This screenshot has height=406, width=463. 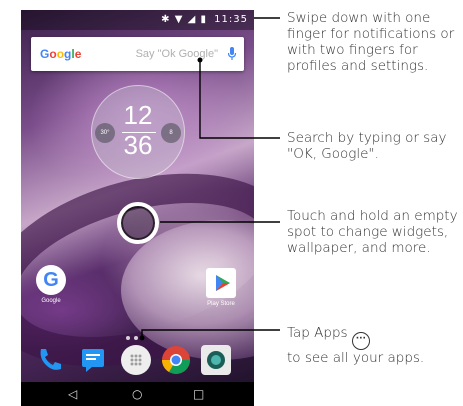 I want to click on callout-apps-suffix: to see all your apps., so click(x=356, y=358).